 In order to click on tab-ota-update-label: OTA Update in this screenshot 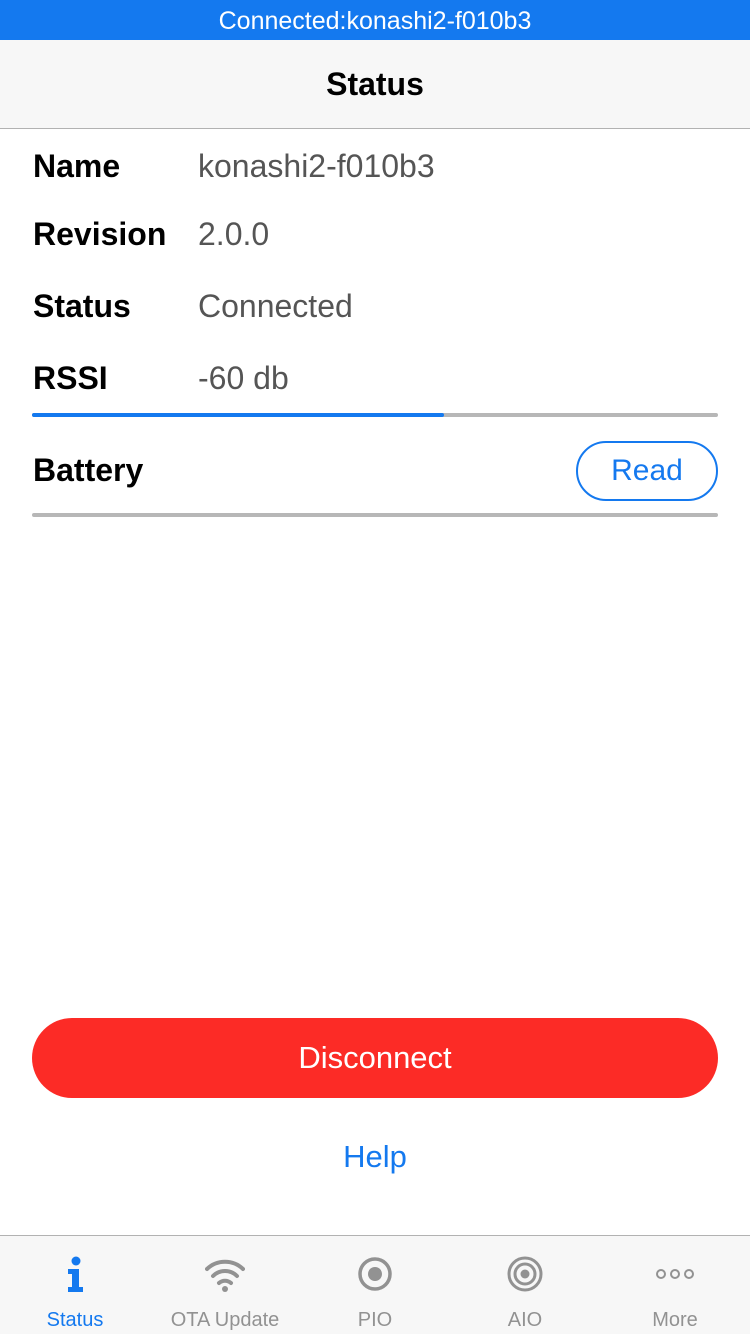, I will do `click(225, 1320)`.